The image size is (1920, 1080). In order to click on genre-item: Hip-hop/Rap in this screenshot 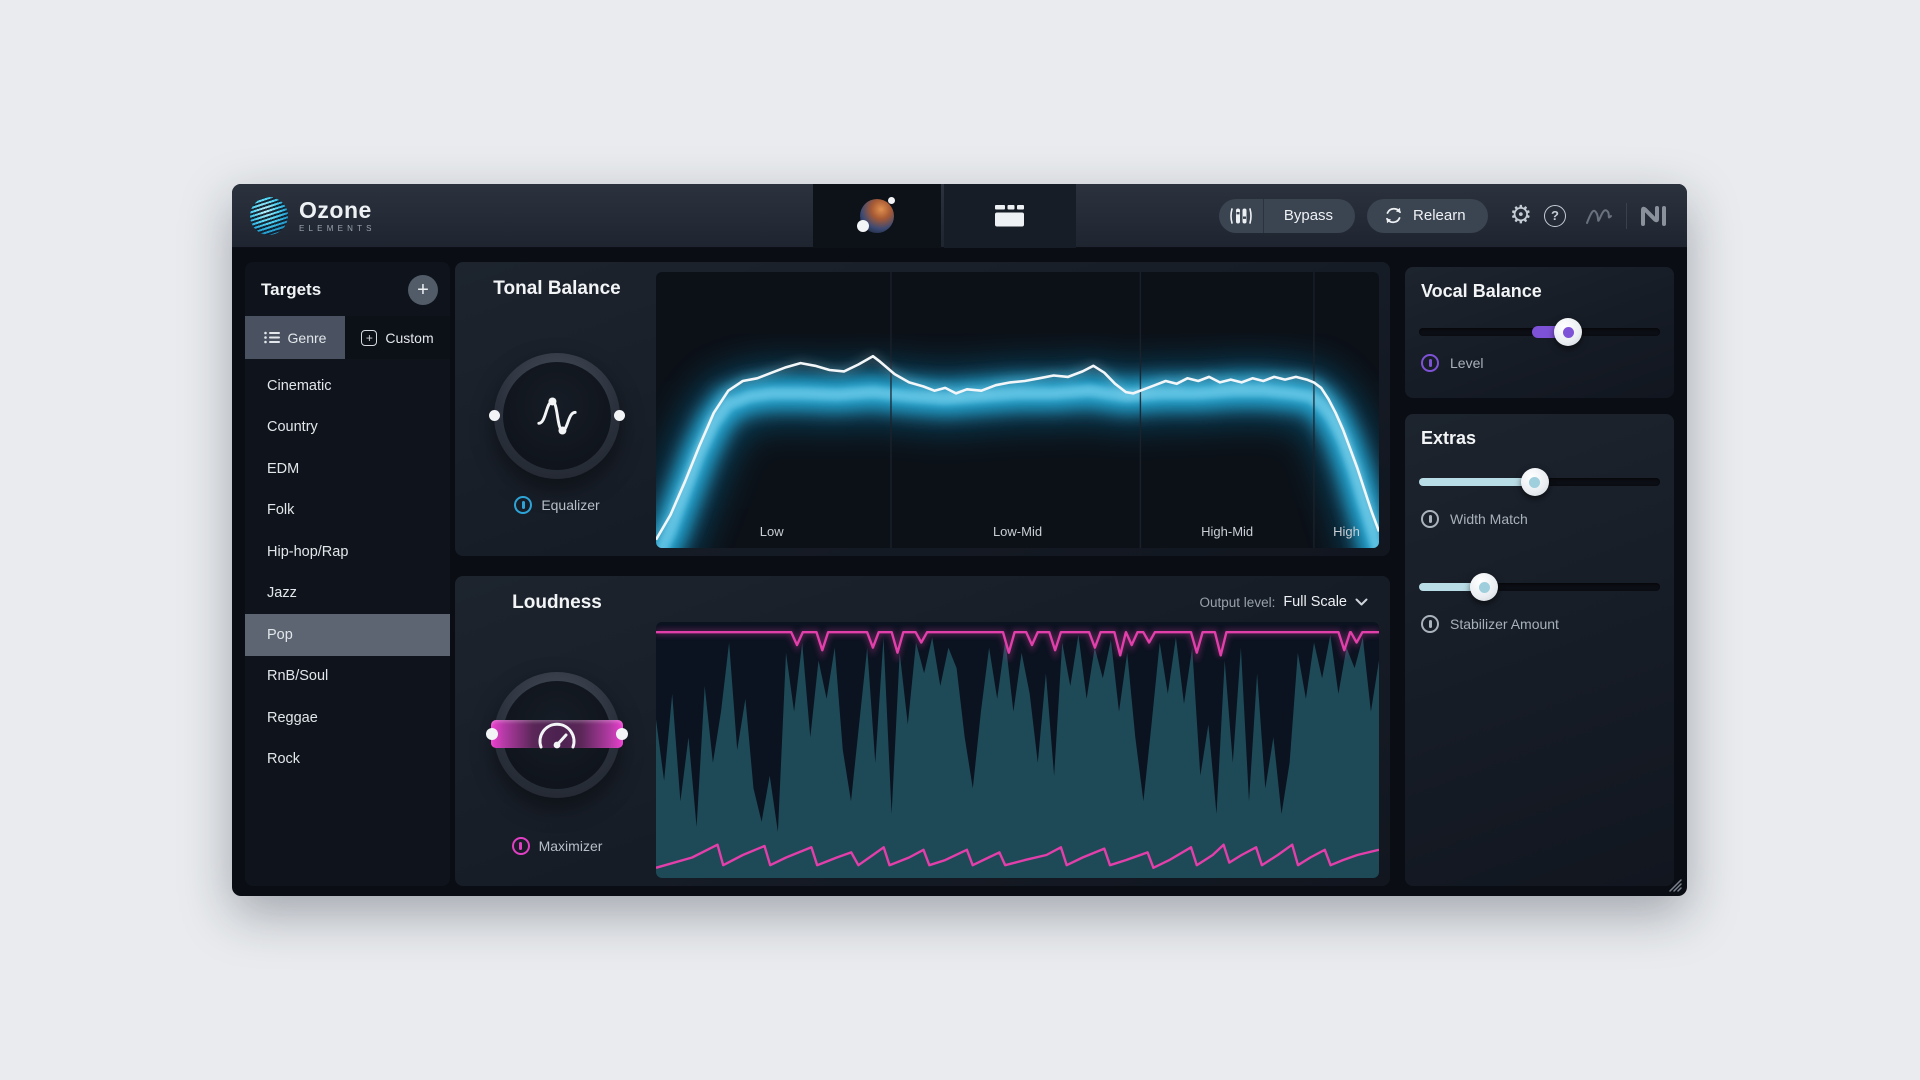, I will do `click(347, 552)`.